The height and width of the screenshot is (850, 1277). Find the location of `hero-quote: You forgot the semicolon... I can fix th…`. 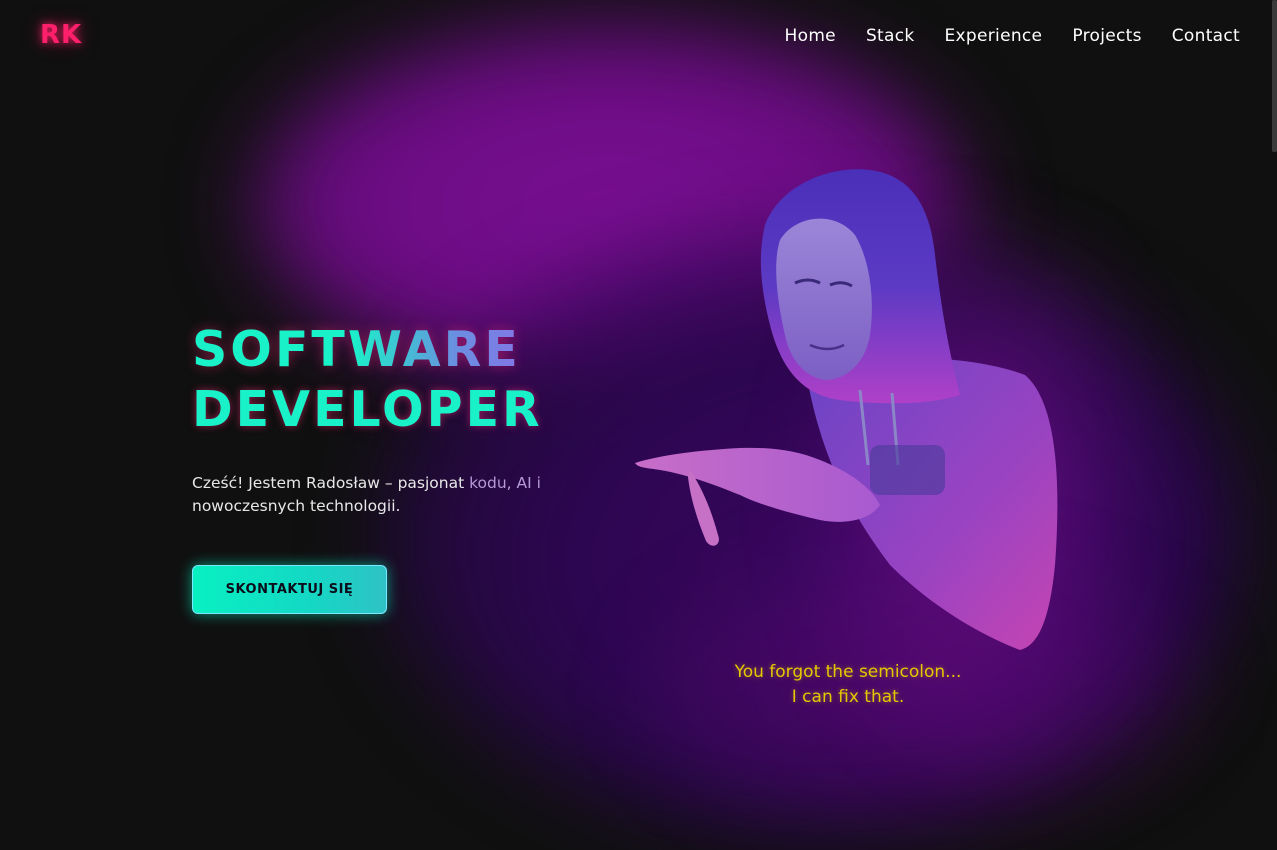

hero-quote: You forgot the semicolon... I can fix th… is located at coordinates (848, 685).